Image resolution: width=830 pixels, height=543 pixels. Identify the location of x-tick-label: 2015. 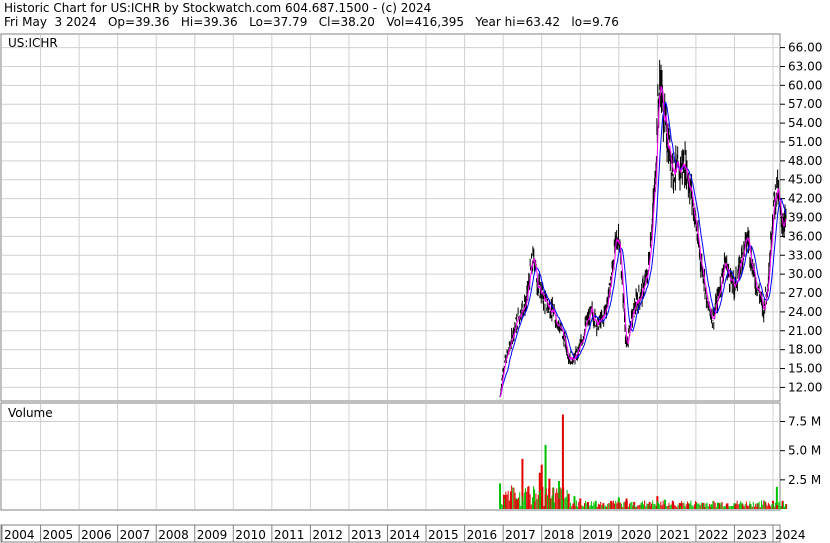
(443, 535).